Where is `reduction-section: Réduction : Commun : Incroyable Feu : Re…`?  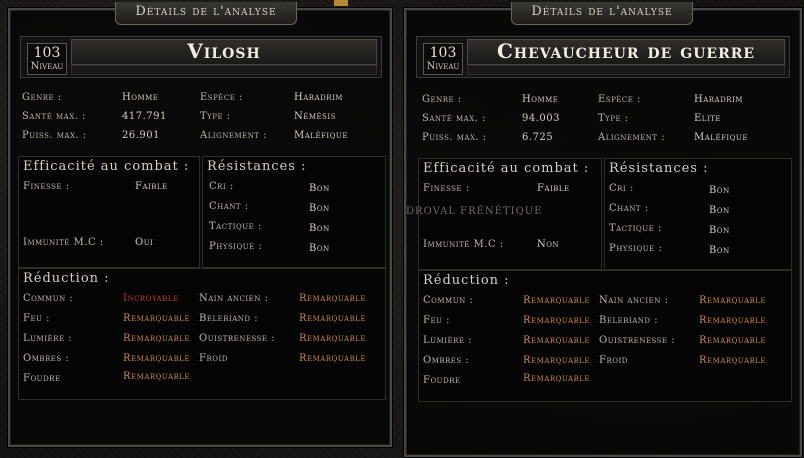
reduction-section: Réduction : Commun : Incroyable Feu : Re… is located at coordinates (202, 334).